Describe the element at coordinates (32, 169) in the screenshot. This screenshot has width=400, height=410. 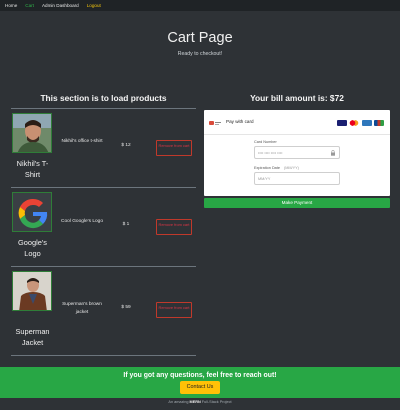
I see `product-name: Nikhil's T-Shirt` at that location.